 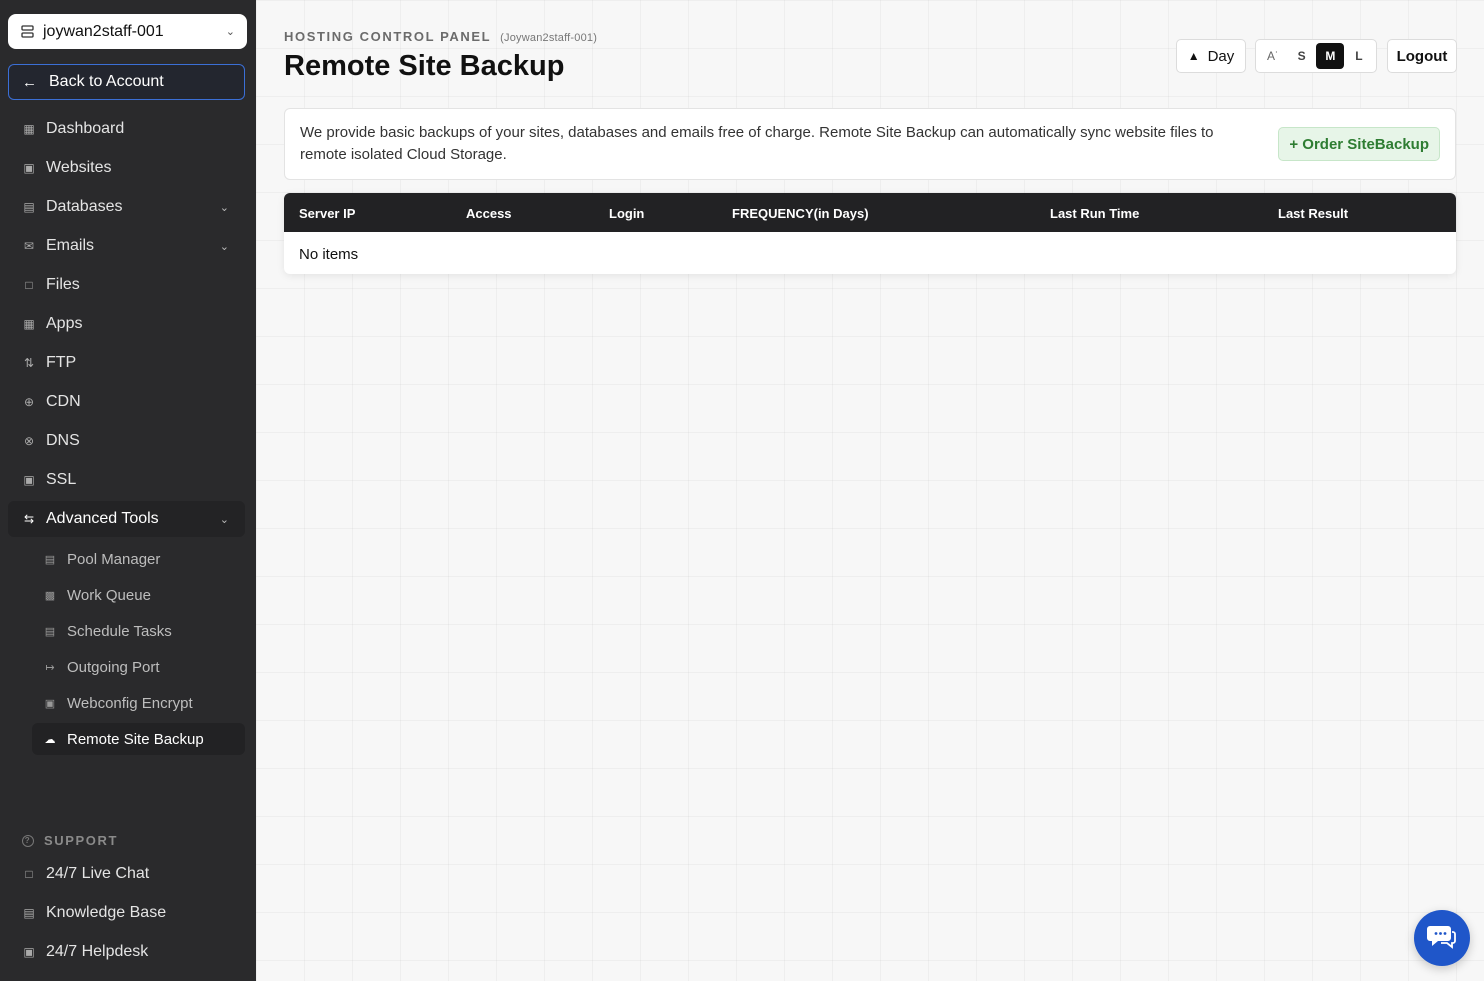 What do you see at coordinates (63, 401) in the screenshot?
I see `sidebar-item-label: CDN` at bounding box center [63, 401].